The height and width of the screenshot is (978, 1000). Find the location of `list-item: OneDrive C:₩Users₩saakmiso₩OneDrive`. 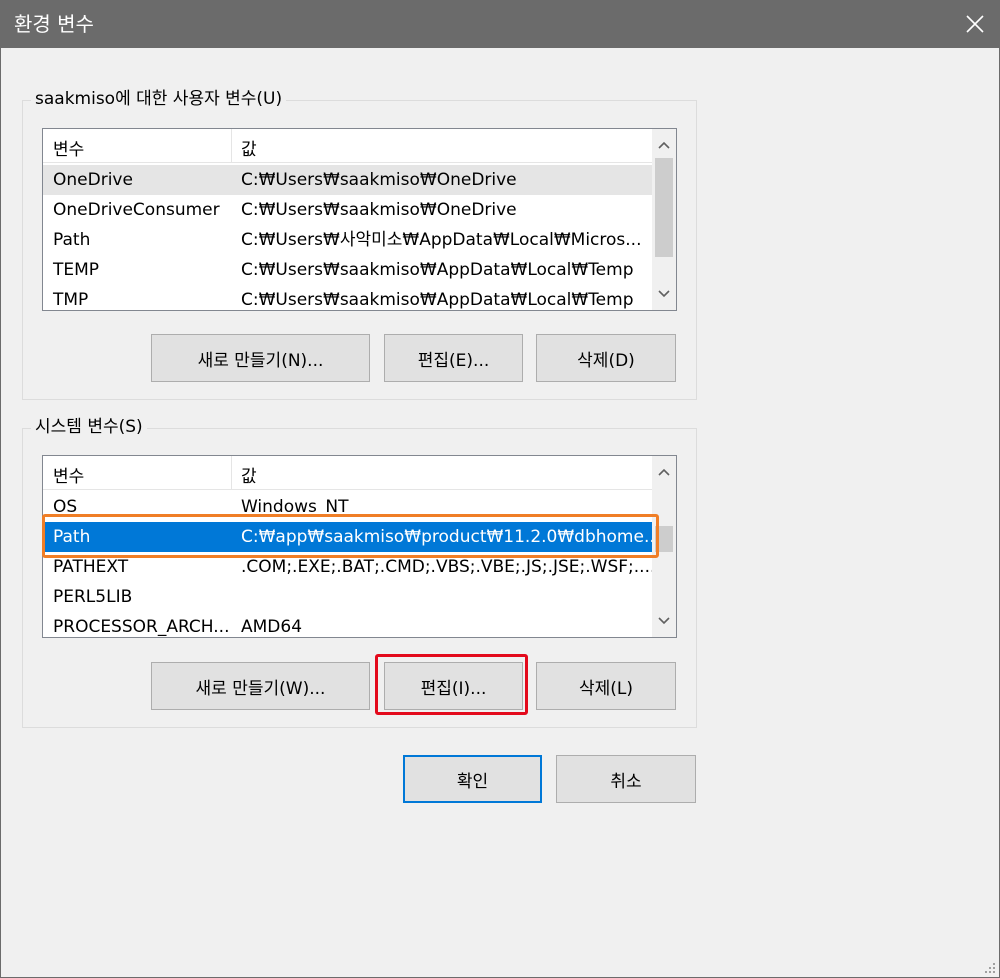

list-item: OneDrive C:₩Users₩saakmiso₩OneDrive is located at coordinates (347, 180).